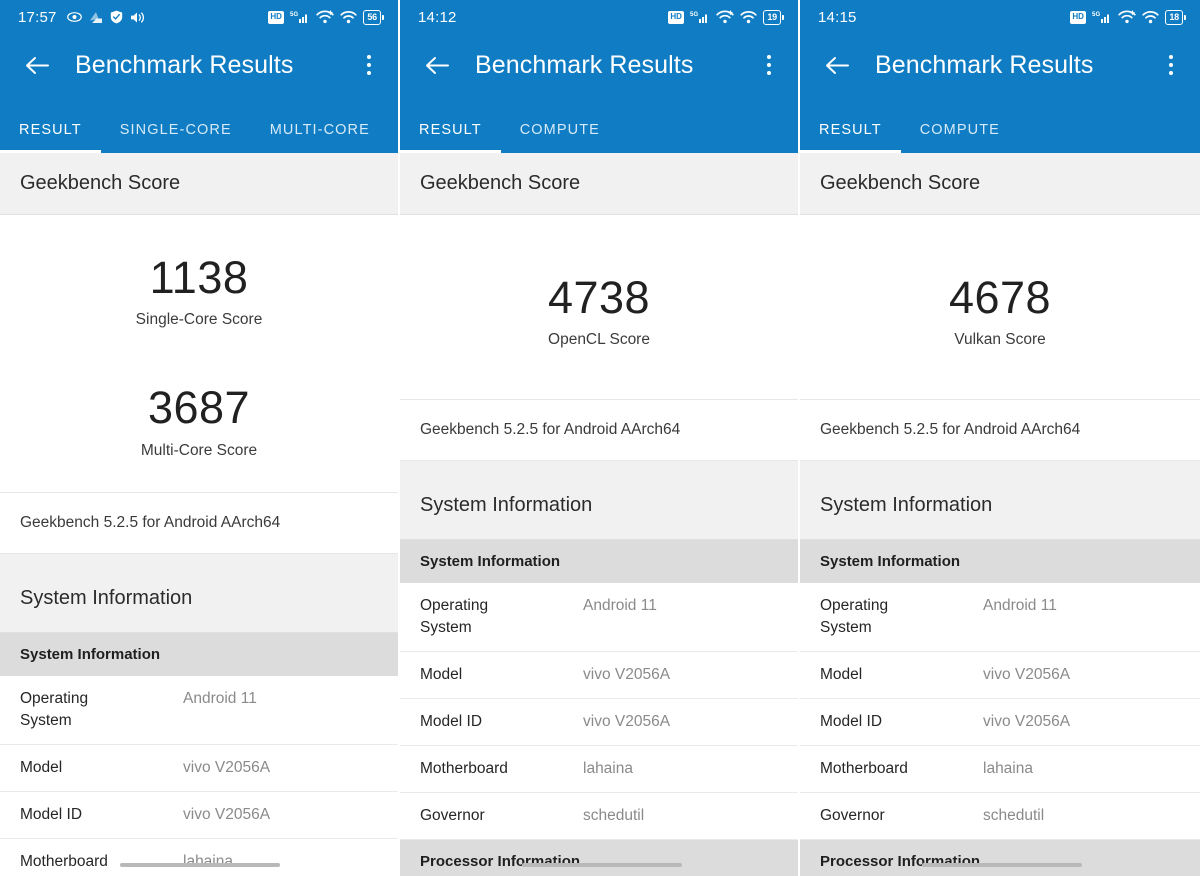 This screenshot has width=1200, height=876. I want to click on battery-icon: 19, so click(773, 17).